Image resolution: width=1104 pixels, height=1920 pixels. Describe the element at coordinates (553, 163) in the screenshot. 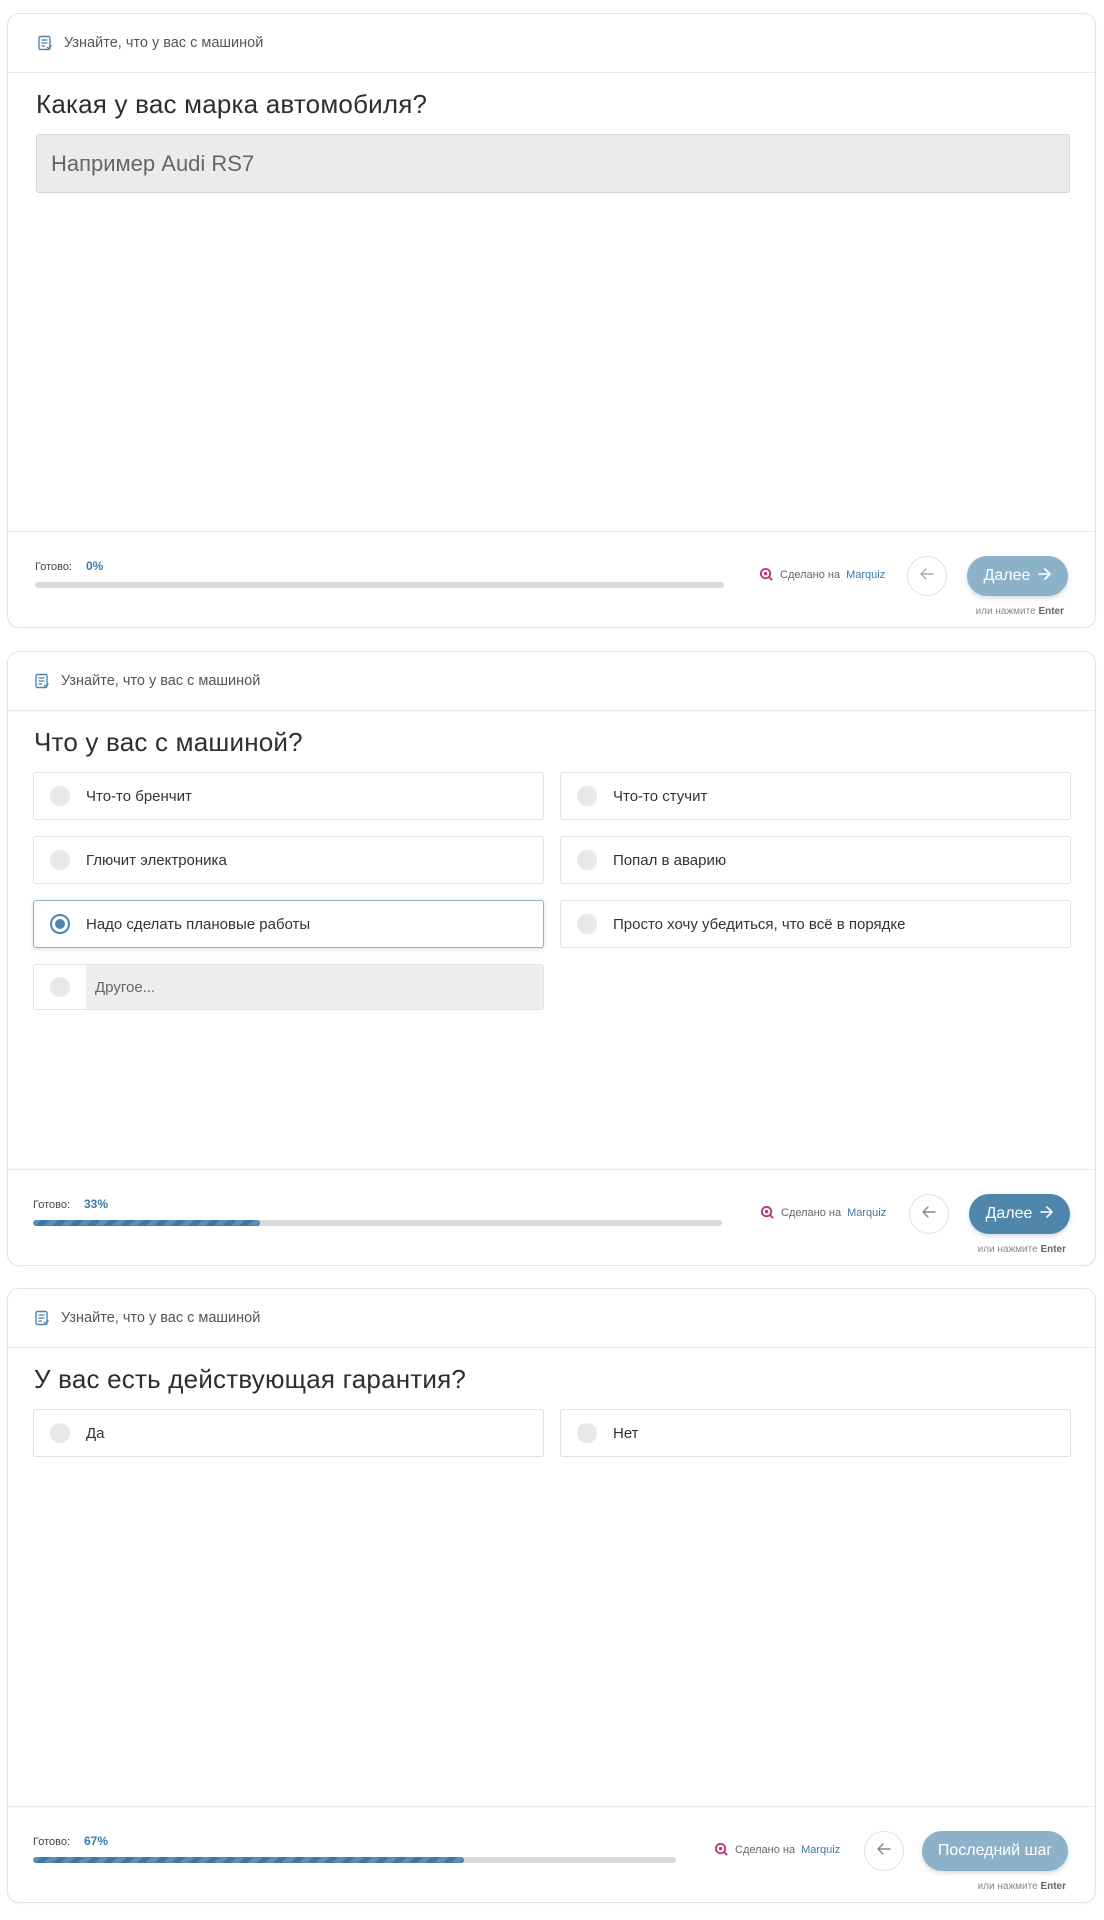

I see `car-brand-input` at that location.